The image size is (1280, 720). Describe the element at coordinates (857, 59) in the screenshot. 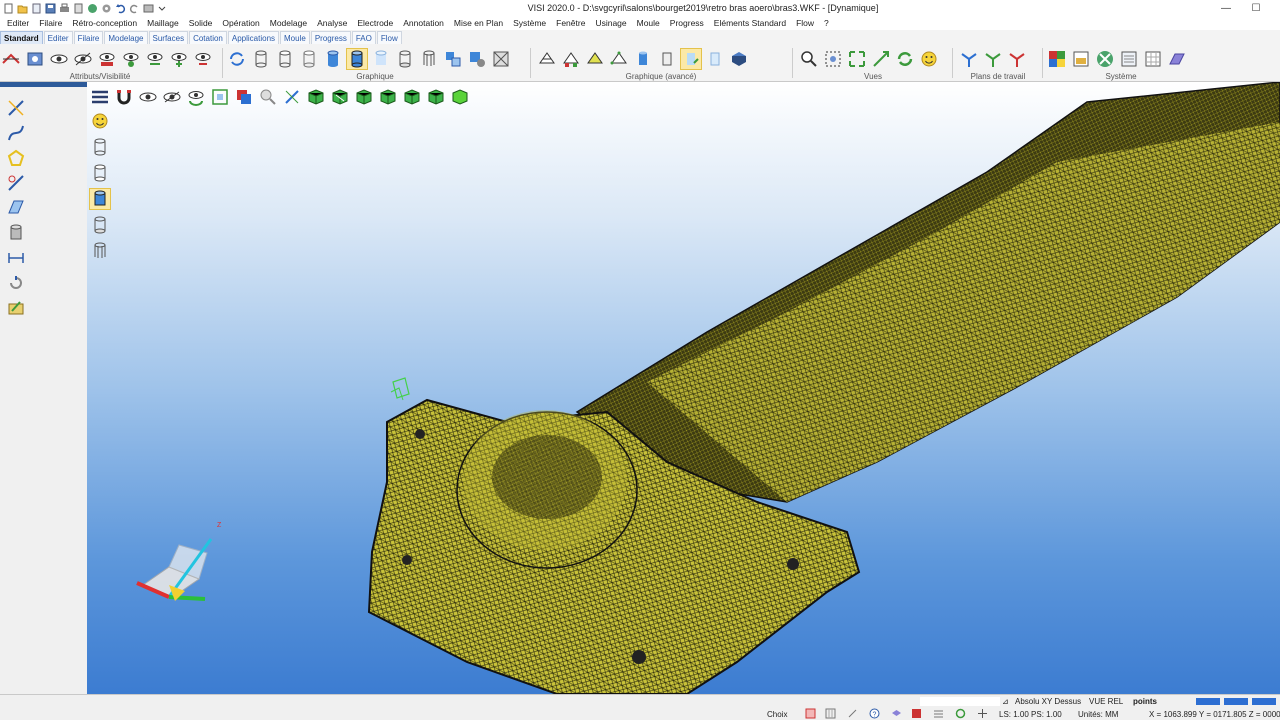

I see `zoom-extents-icon` at that location.